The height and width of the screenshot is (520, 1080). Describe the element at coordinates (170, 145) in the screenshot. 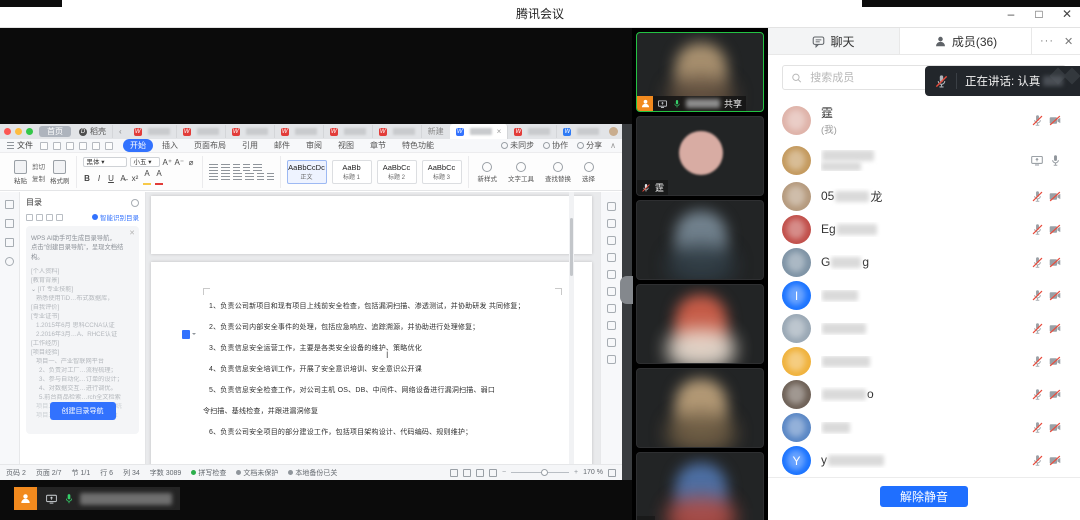

I see `ribbon-tab: 插入` at that location.